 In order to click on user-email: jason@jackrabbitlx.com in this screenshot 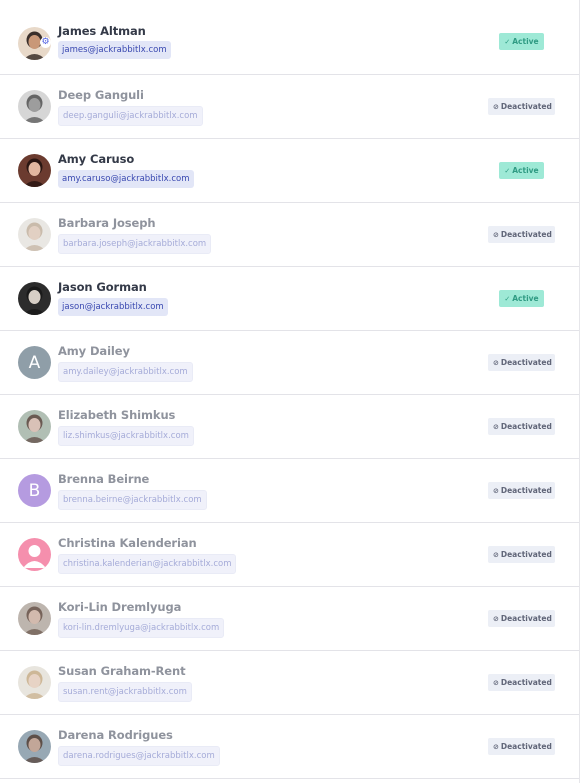, I will do `click(113, 307)`.